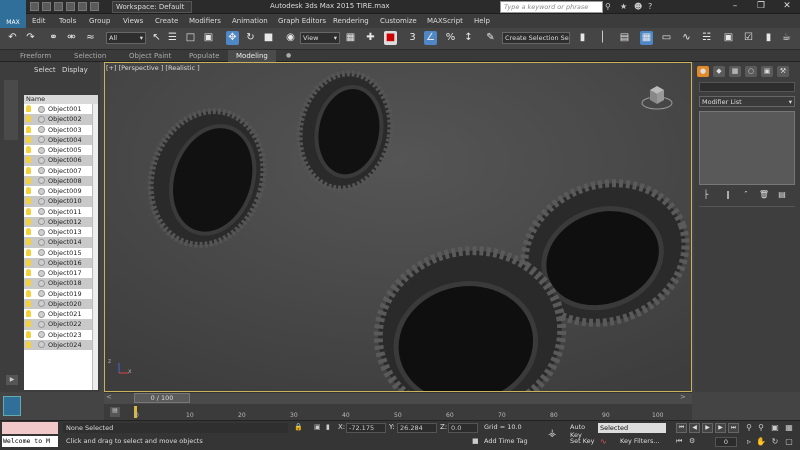  Describe the element at coordinates (761, 428) in the screenshot. I see `zoom-all-icon: ⚲` at that location.